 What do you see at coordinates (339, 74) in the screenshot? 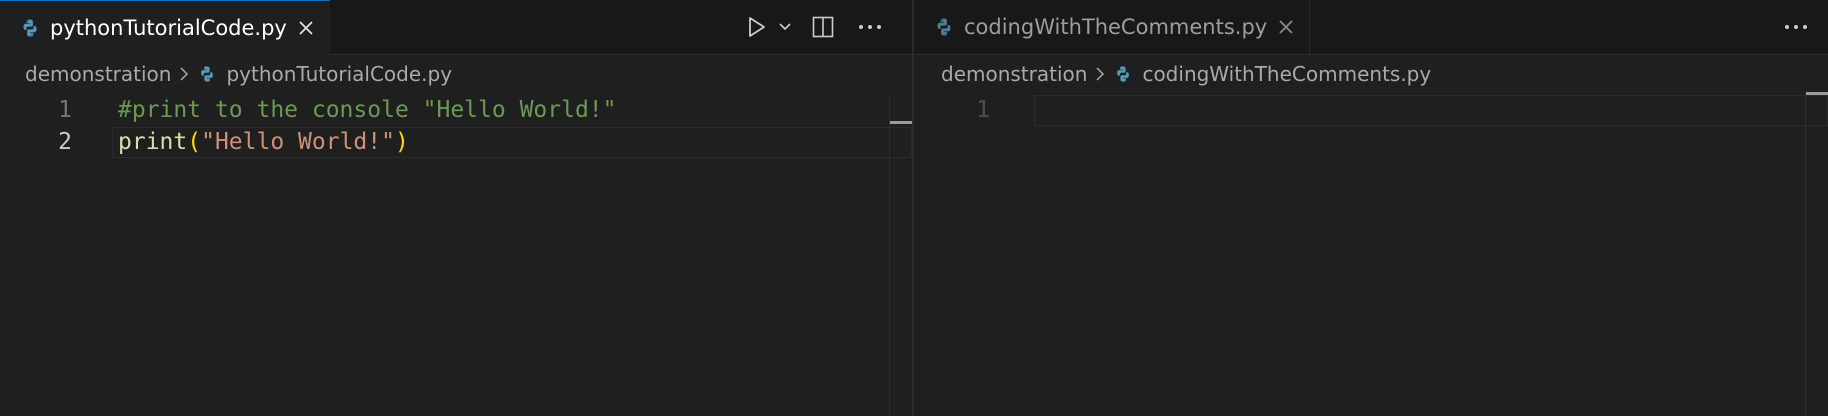
I see `breadcrumb-file: pythonTutorialCode.py` at bounding box center [339, 74].